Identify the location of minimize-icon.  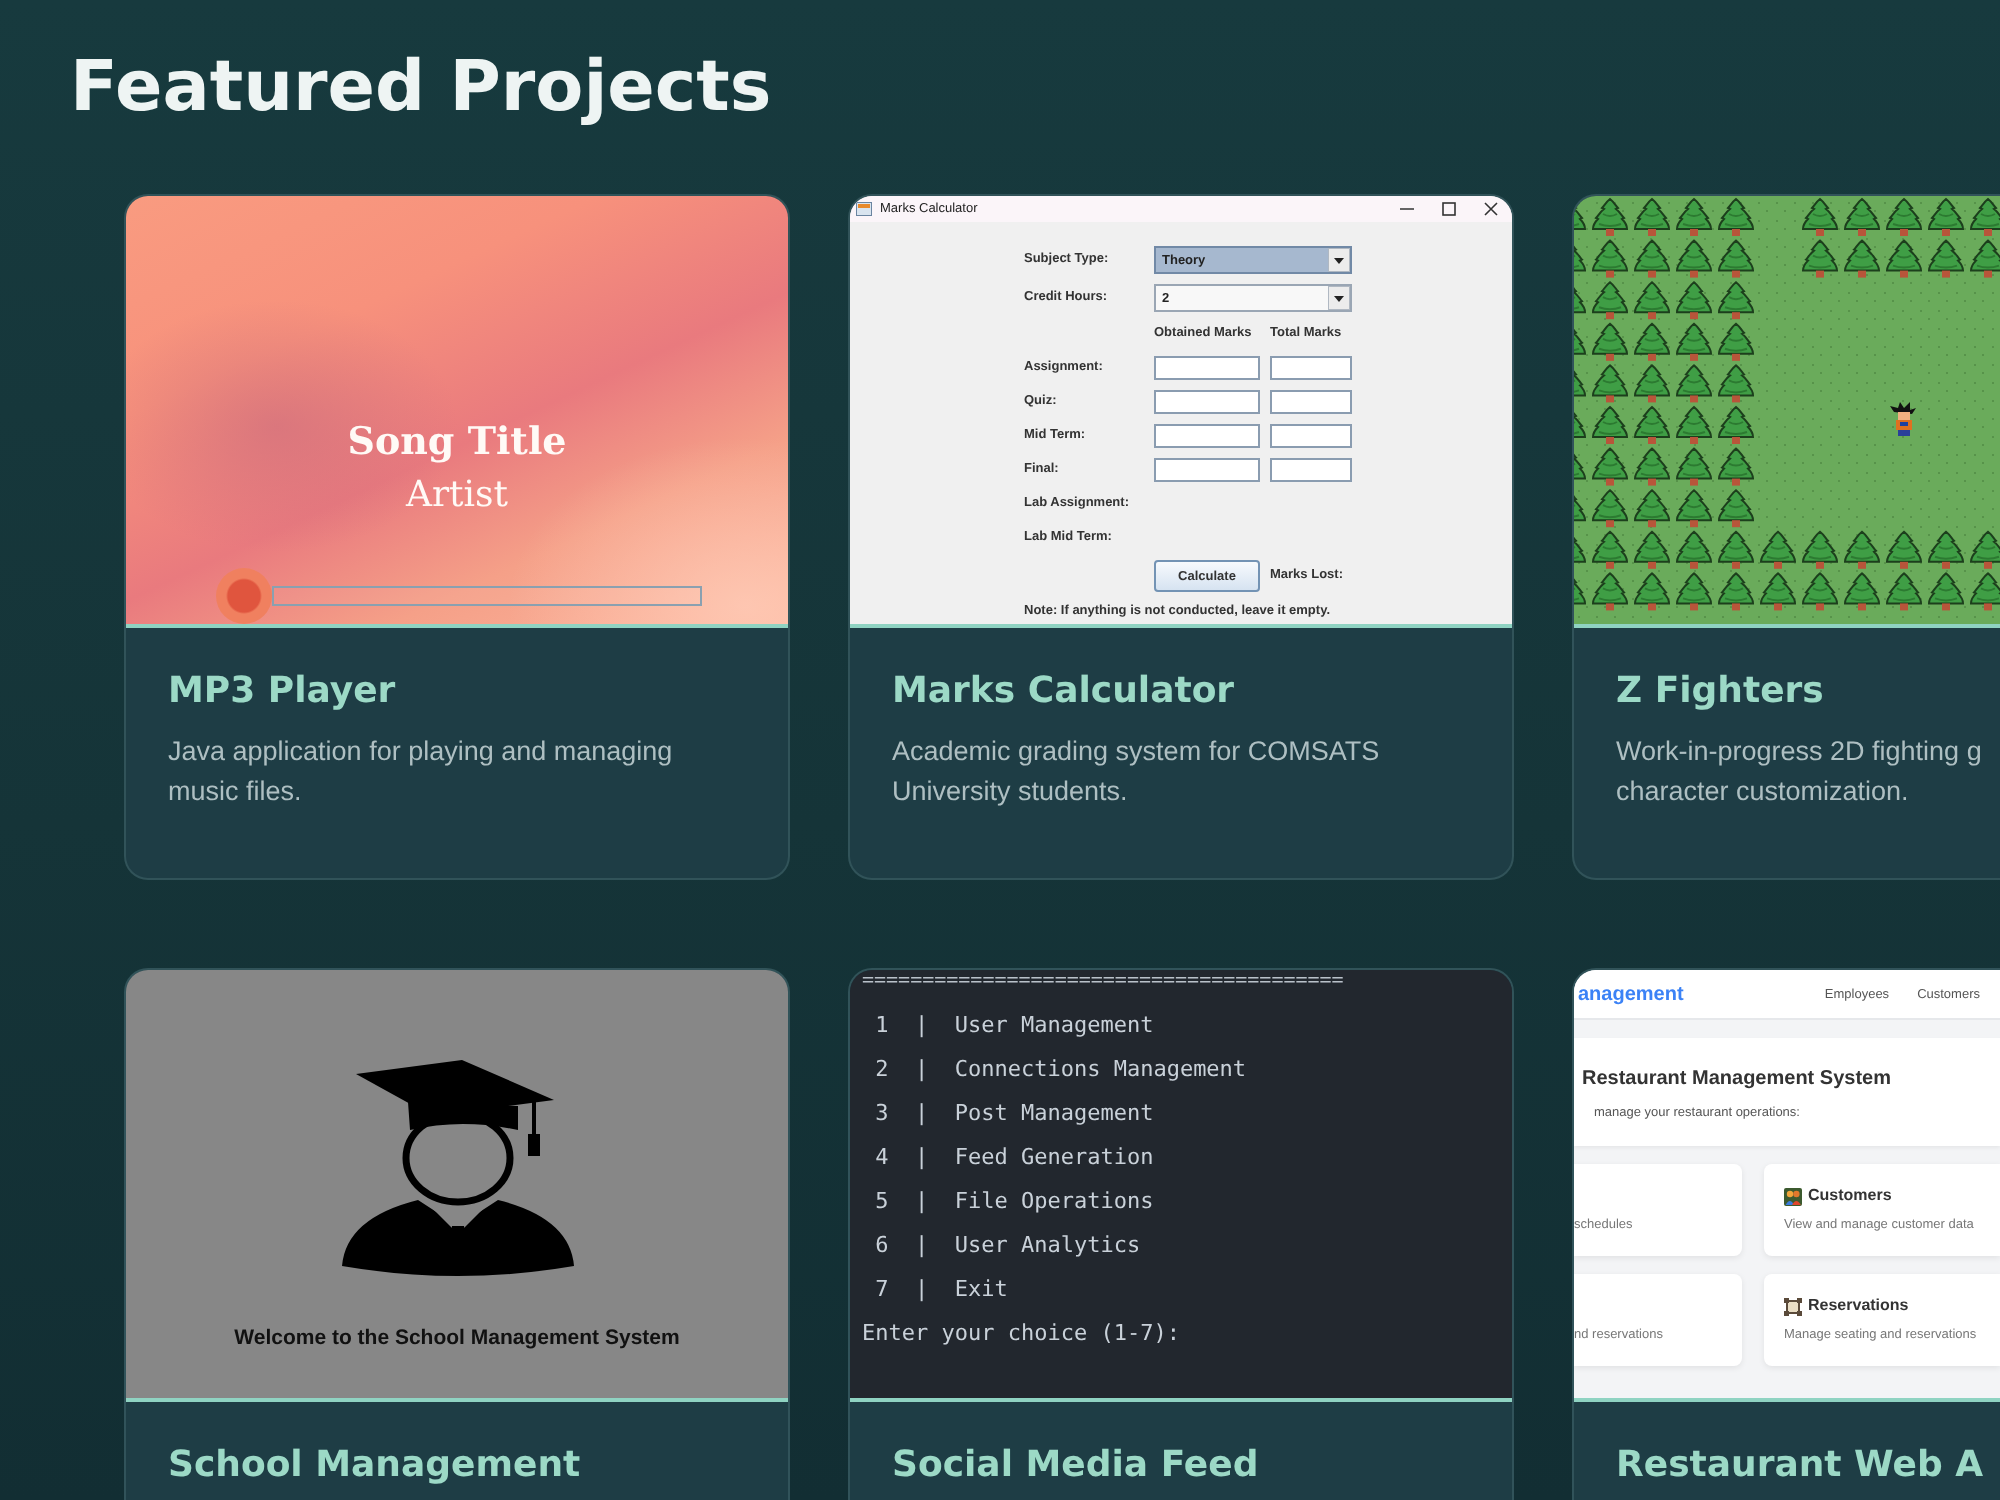
(1407, 209).